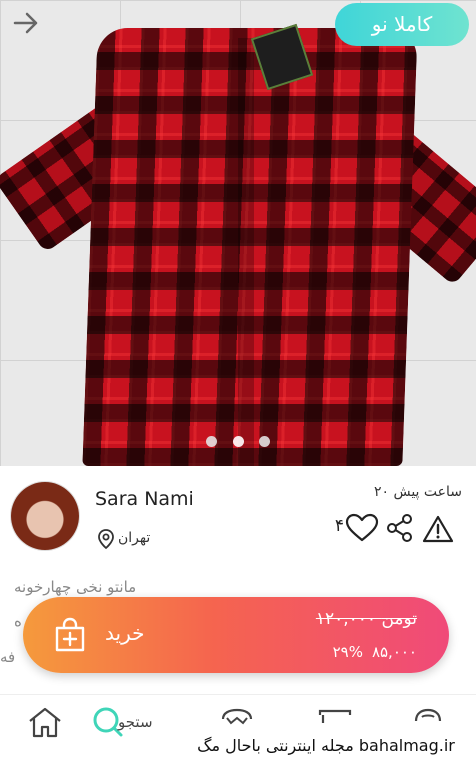 The height and width of the screenshot is (765, 476). What do you see at coordinates (135, 722) in the screenshot?
I see `nav-search-label: ستجو` at bounding box center [135, 722].